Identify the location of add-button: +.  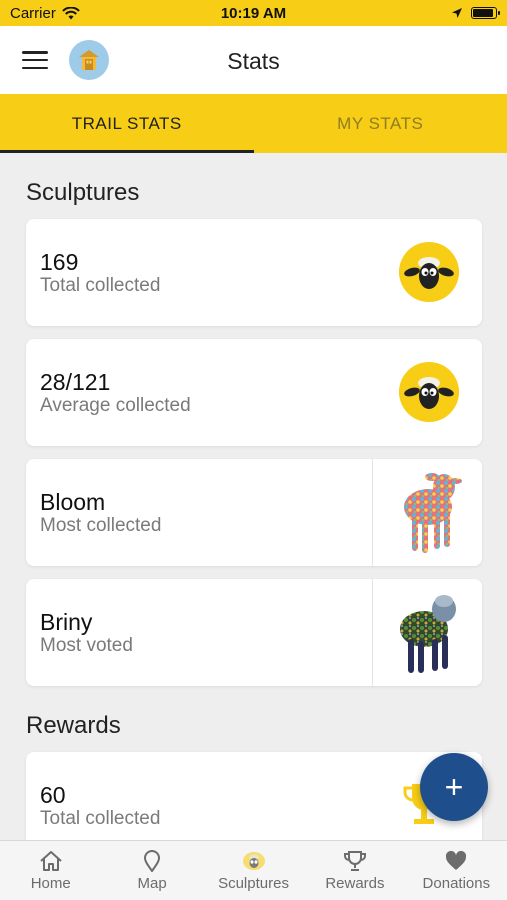
(454, 787).